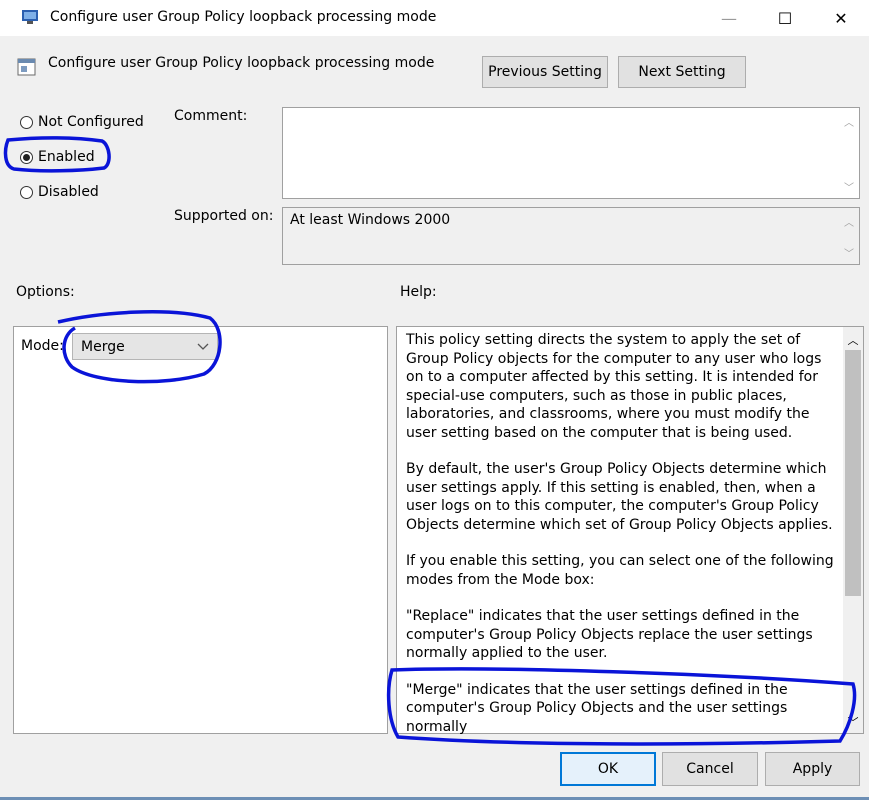 The image size is (869, 800). Describe the element at coordinates (224, 216) in the screenshot. I see `supported-on-label: Supported on:` at that location.